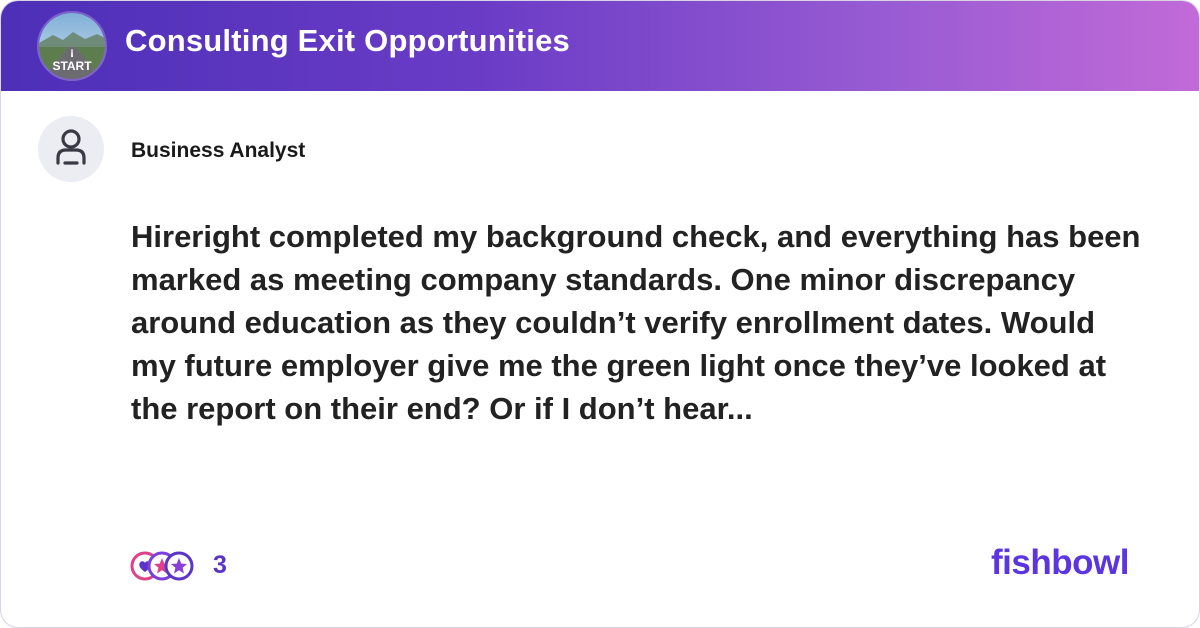  What do you see at coordinates (72, 46) in the screenshot?
I see `road-start-image-icon: START` at bounding box center [72, 46].